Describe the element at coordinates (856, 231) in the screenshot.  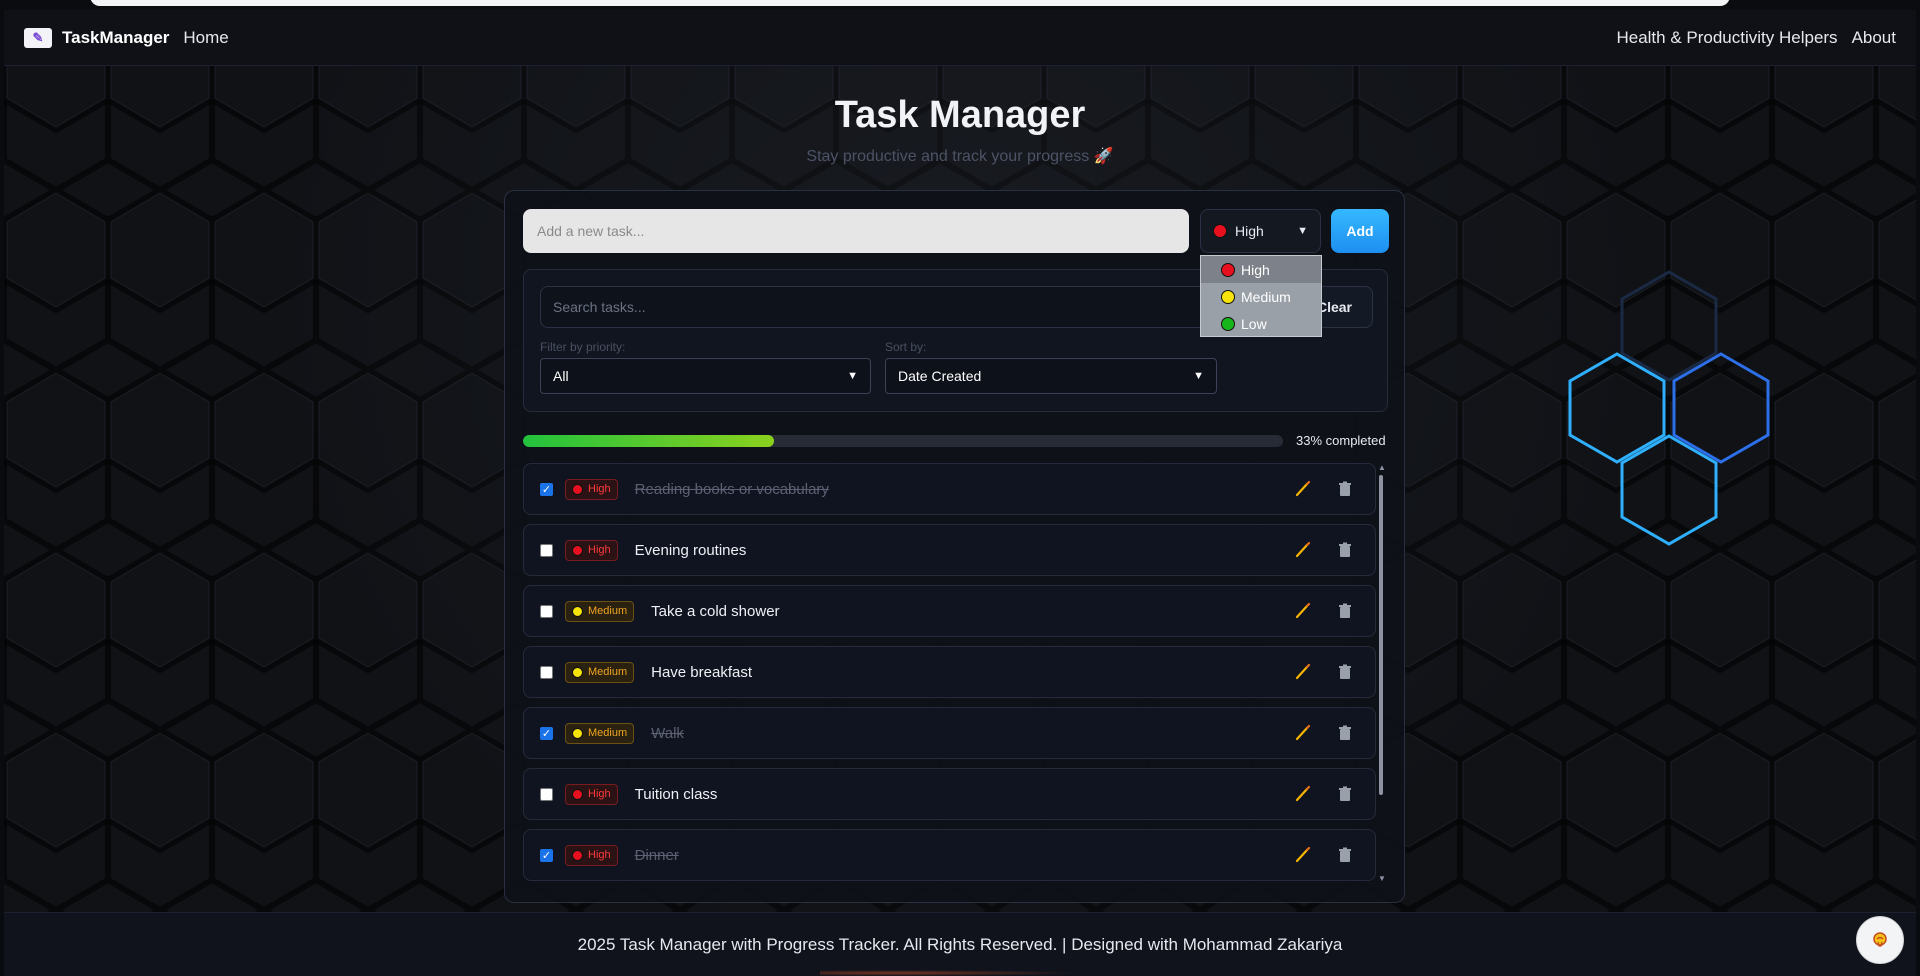
I see `new-task-input` at that location.